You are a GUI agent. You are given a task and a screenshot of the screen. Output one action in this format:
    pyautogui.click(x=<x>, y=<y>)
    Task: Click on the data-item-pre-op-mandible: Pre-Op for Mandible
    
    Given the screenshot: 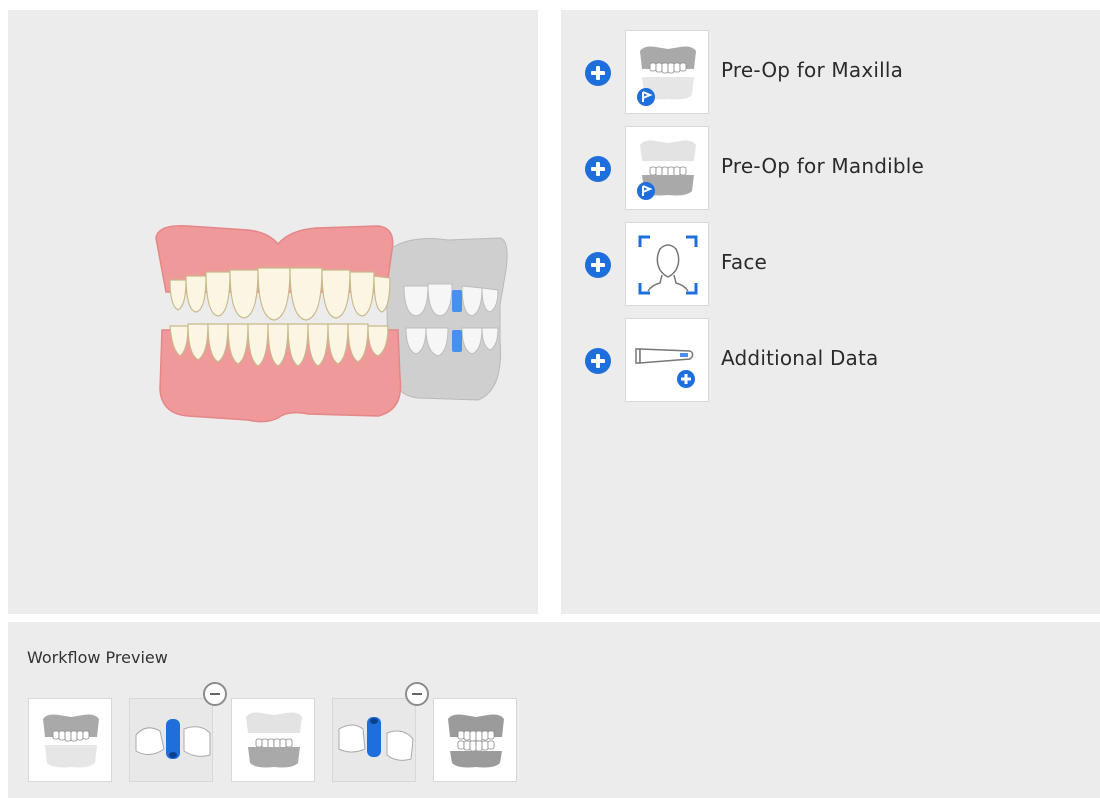 What is the action you would take?
    pyautogui.click(x=830, y=169)
    